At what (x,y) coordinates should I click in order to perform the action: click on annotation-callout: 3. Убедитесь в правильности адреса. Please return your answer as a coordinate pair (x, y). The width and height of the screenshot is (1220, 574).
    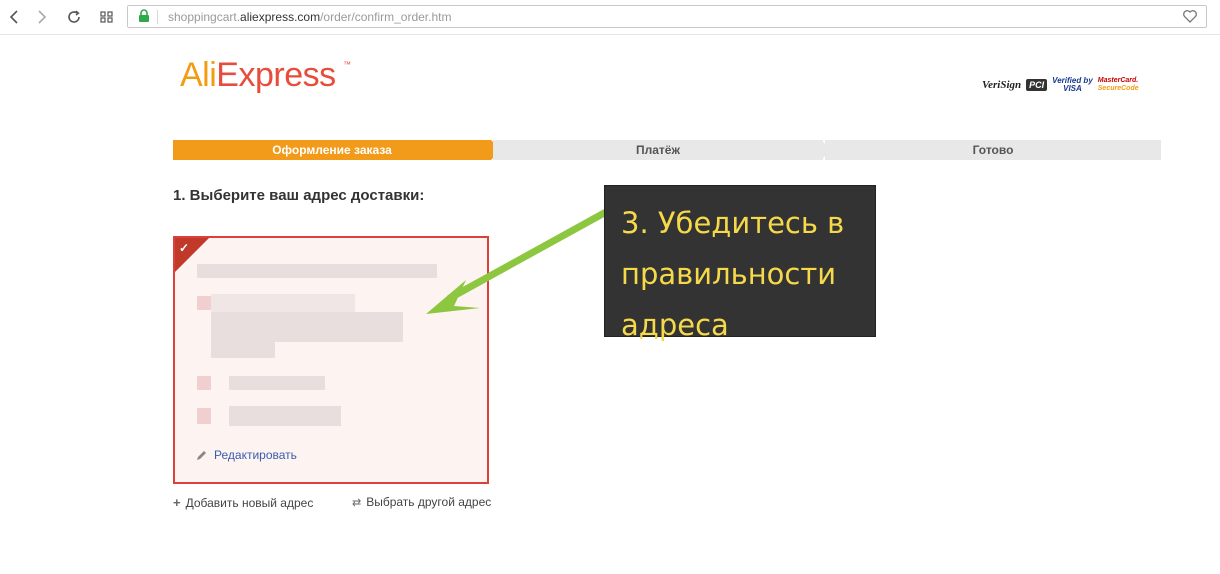
    Looking at the image, I should click on (740, 263).